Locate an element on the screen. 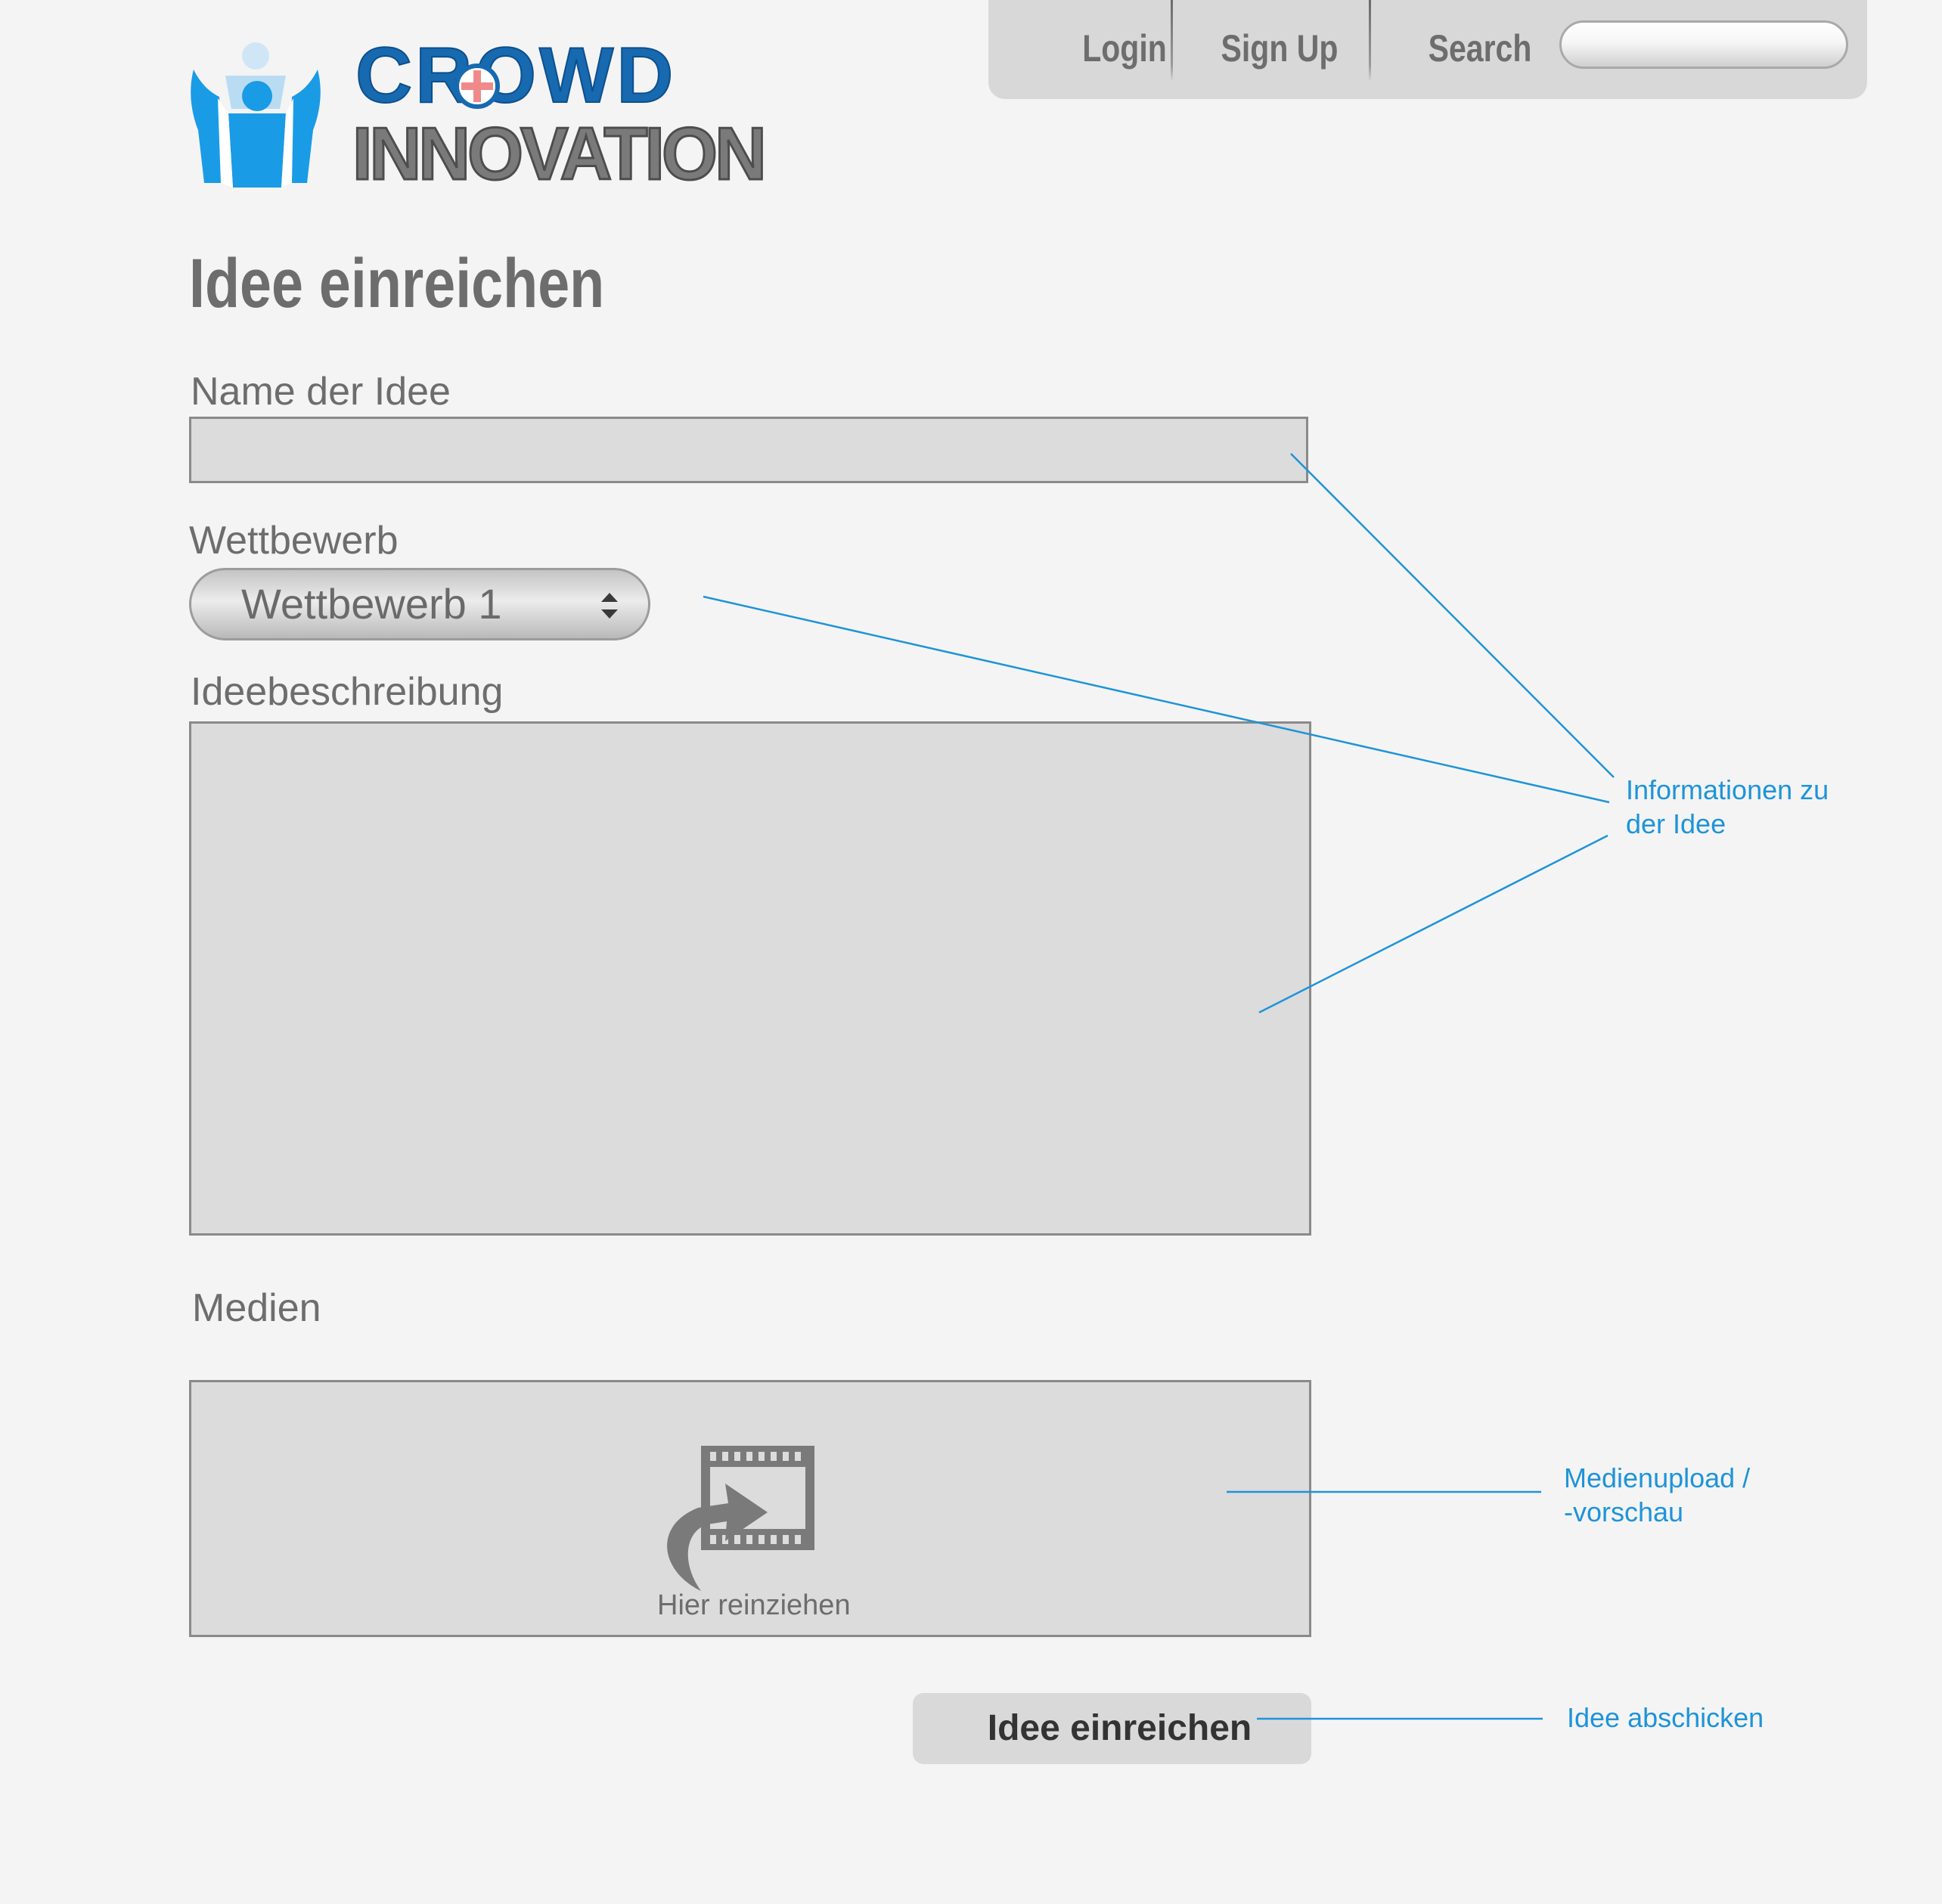  logo-text-crowd: CROWD is located at coordinates (516, 75).